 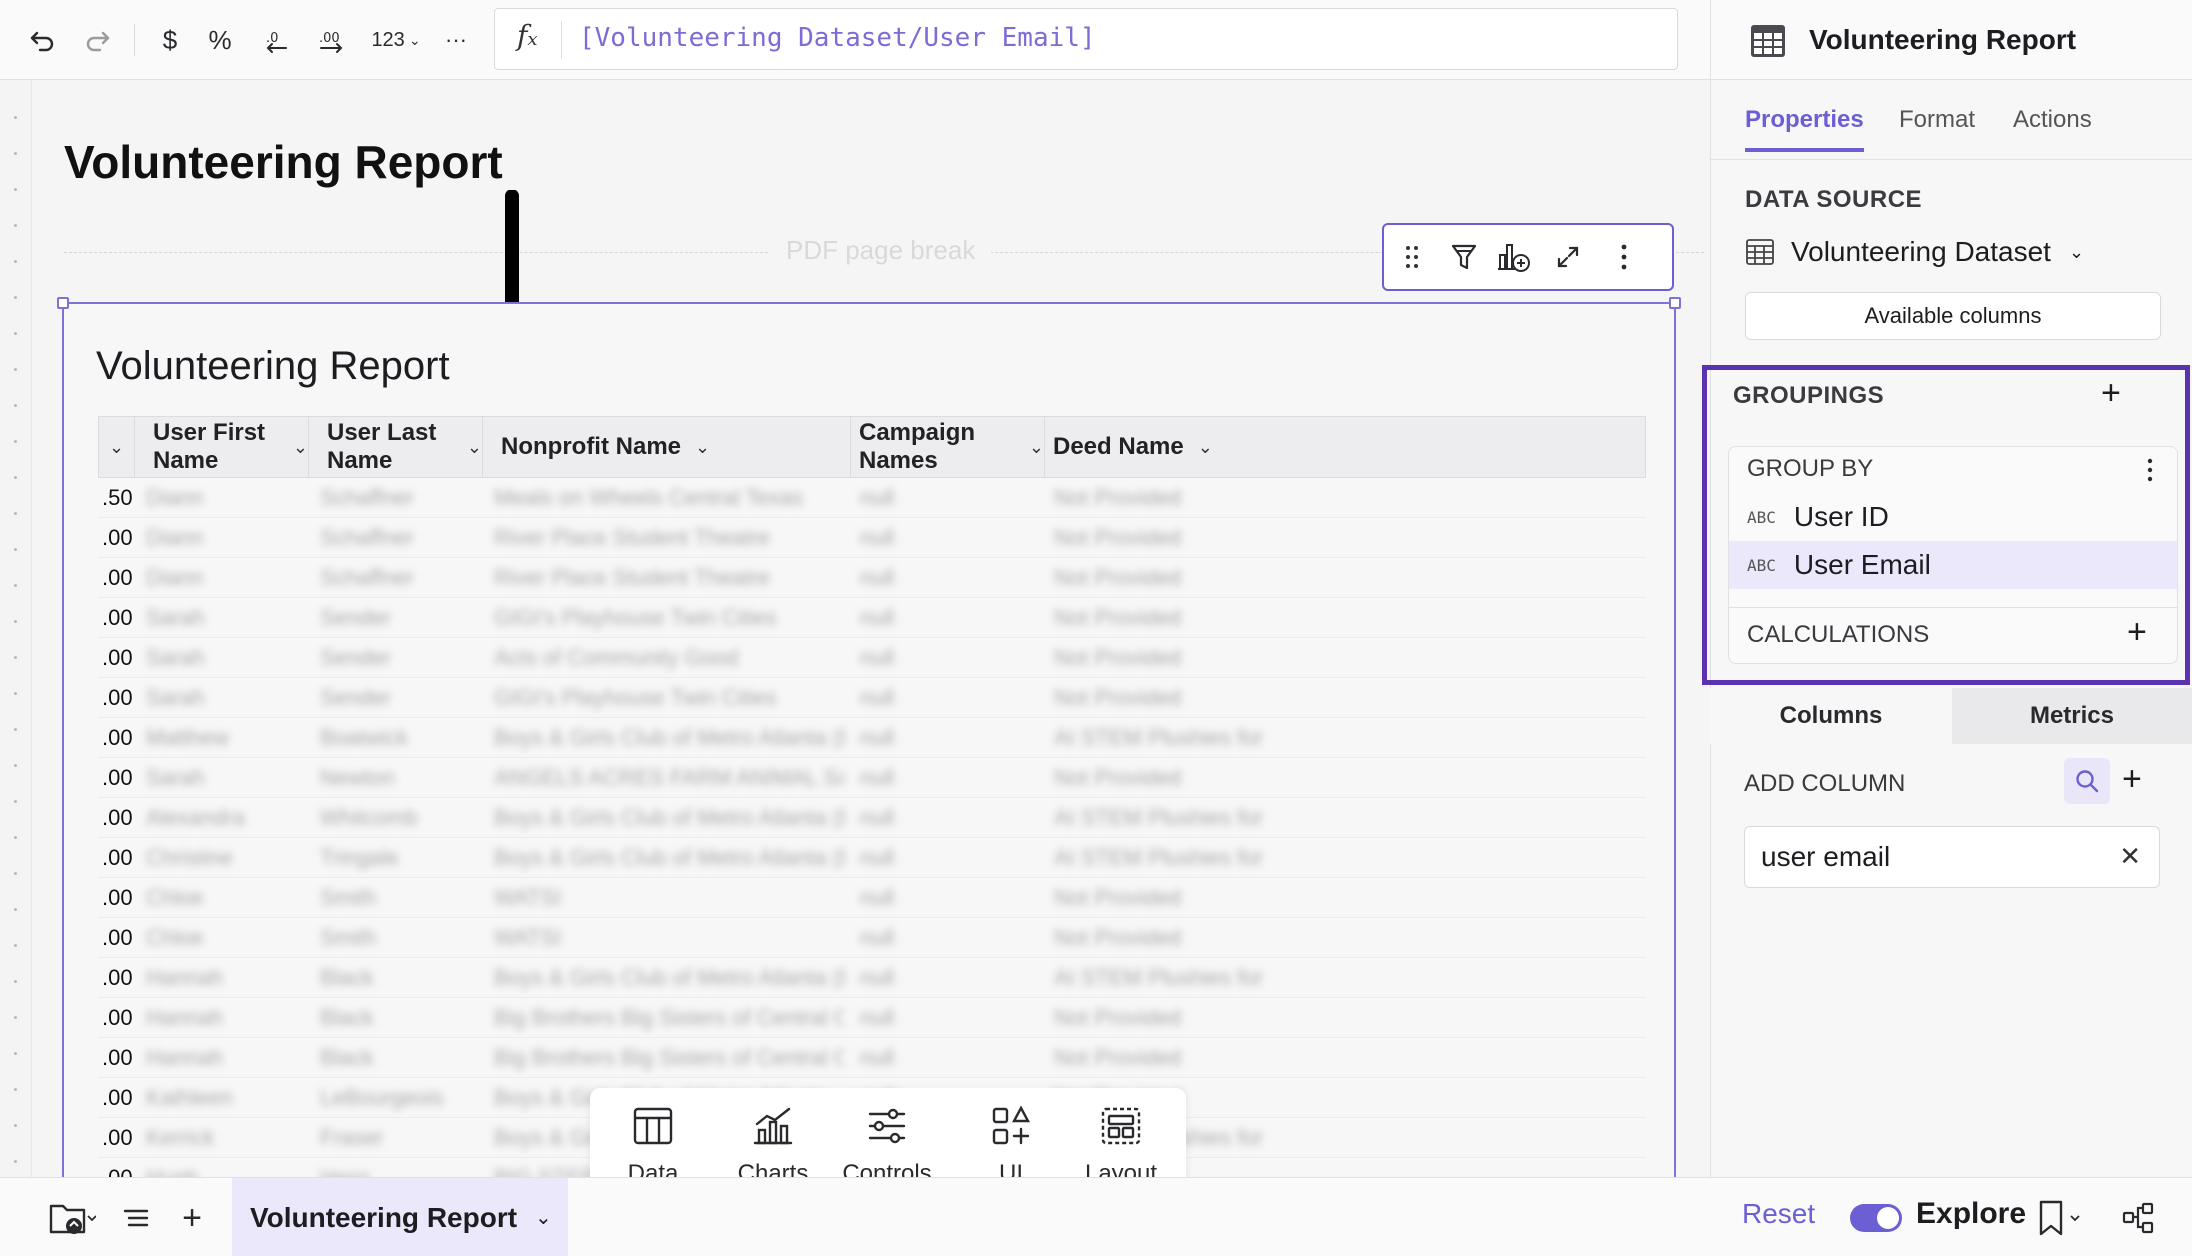 I want to click on share-network-icon, so click(x=2138, y=1218).